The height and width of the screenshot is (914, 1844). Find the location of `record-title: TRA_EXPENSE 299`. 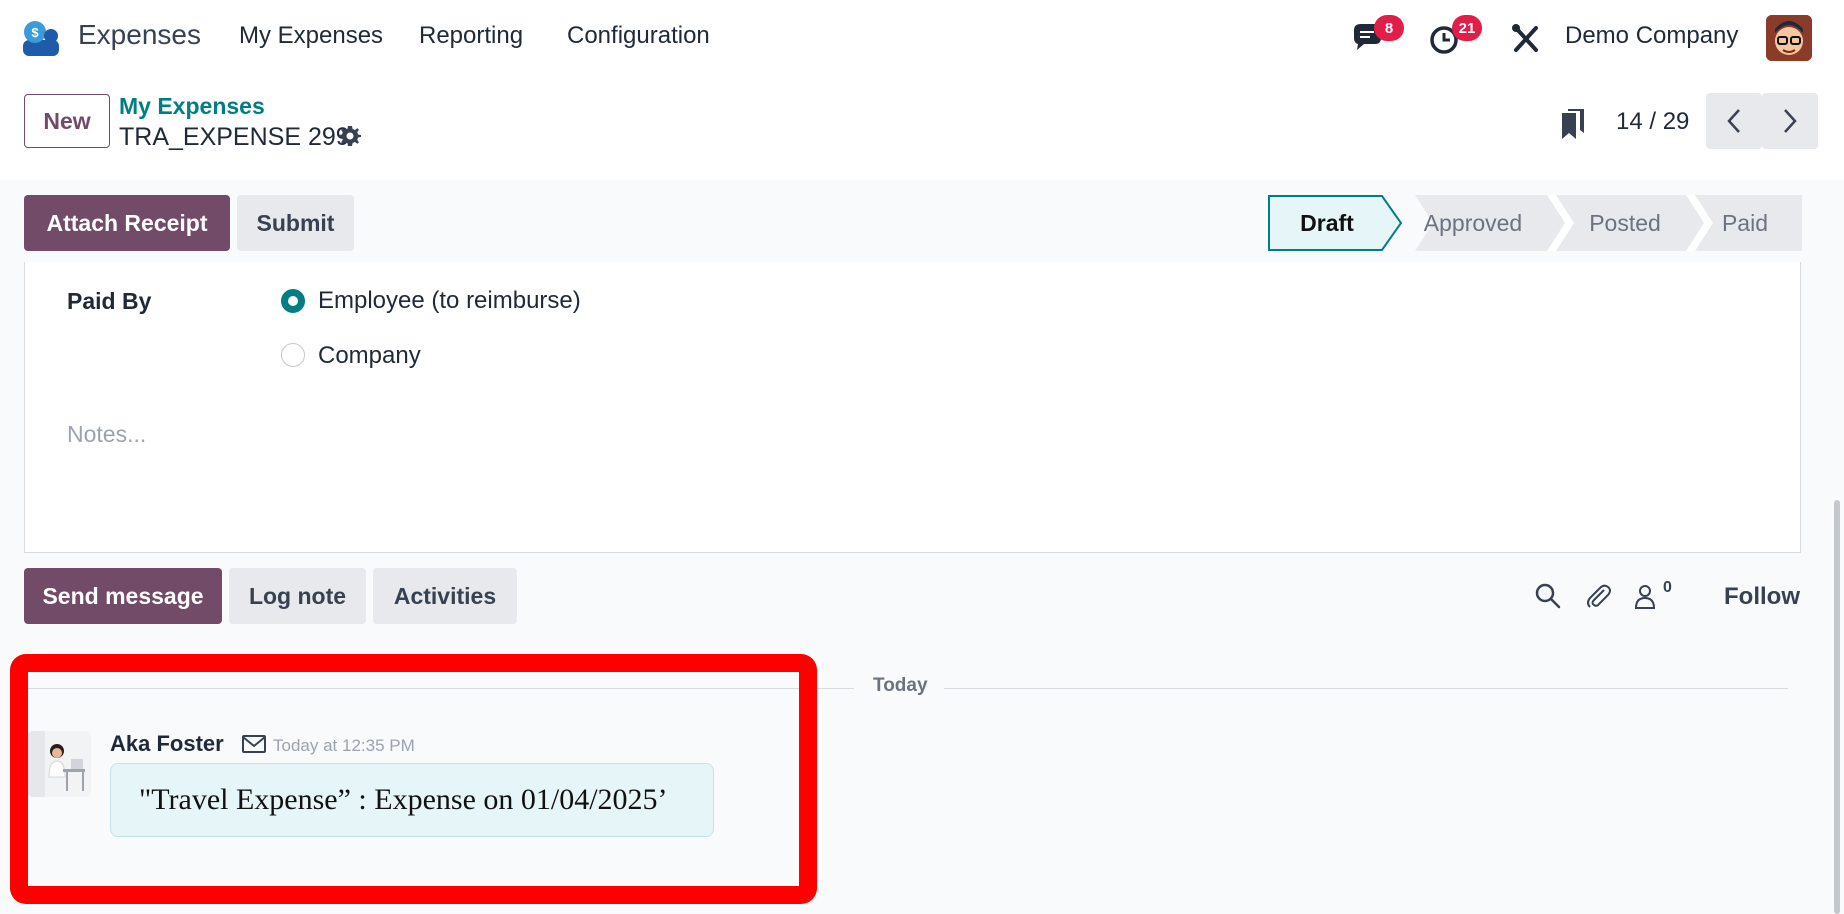

record-title: TRA_EXPENSE 299 is located at coordinates (234, 137).